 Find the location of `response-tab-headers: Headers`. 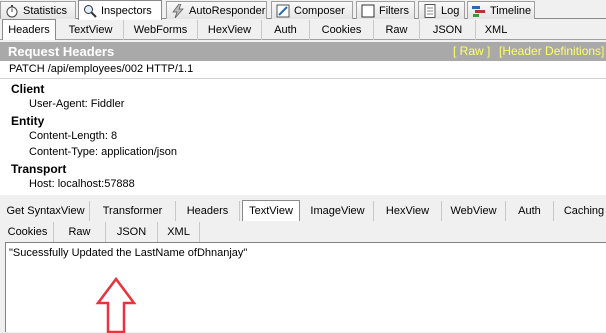

response-tab-headers: Headers is located at coordinates (208, 211).